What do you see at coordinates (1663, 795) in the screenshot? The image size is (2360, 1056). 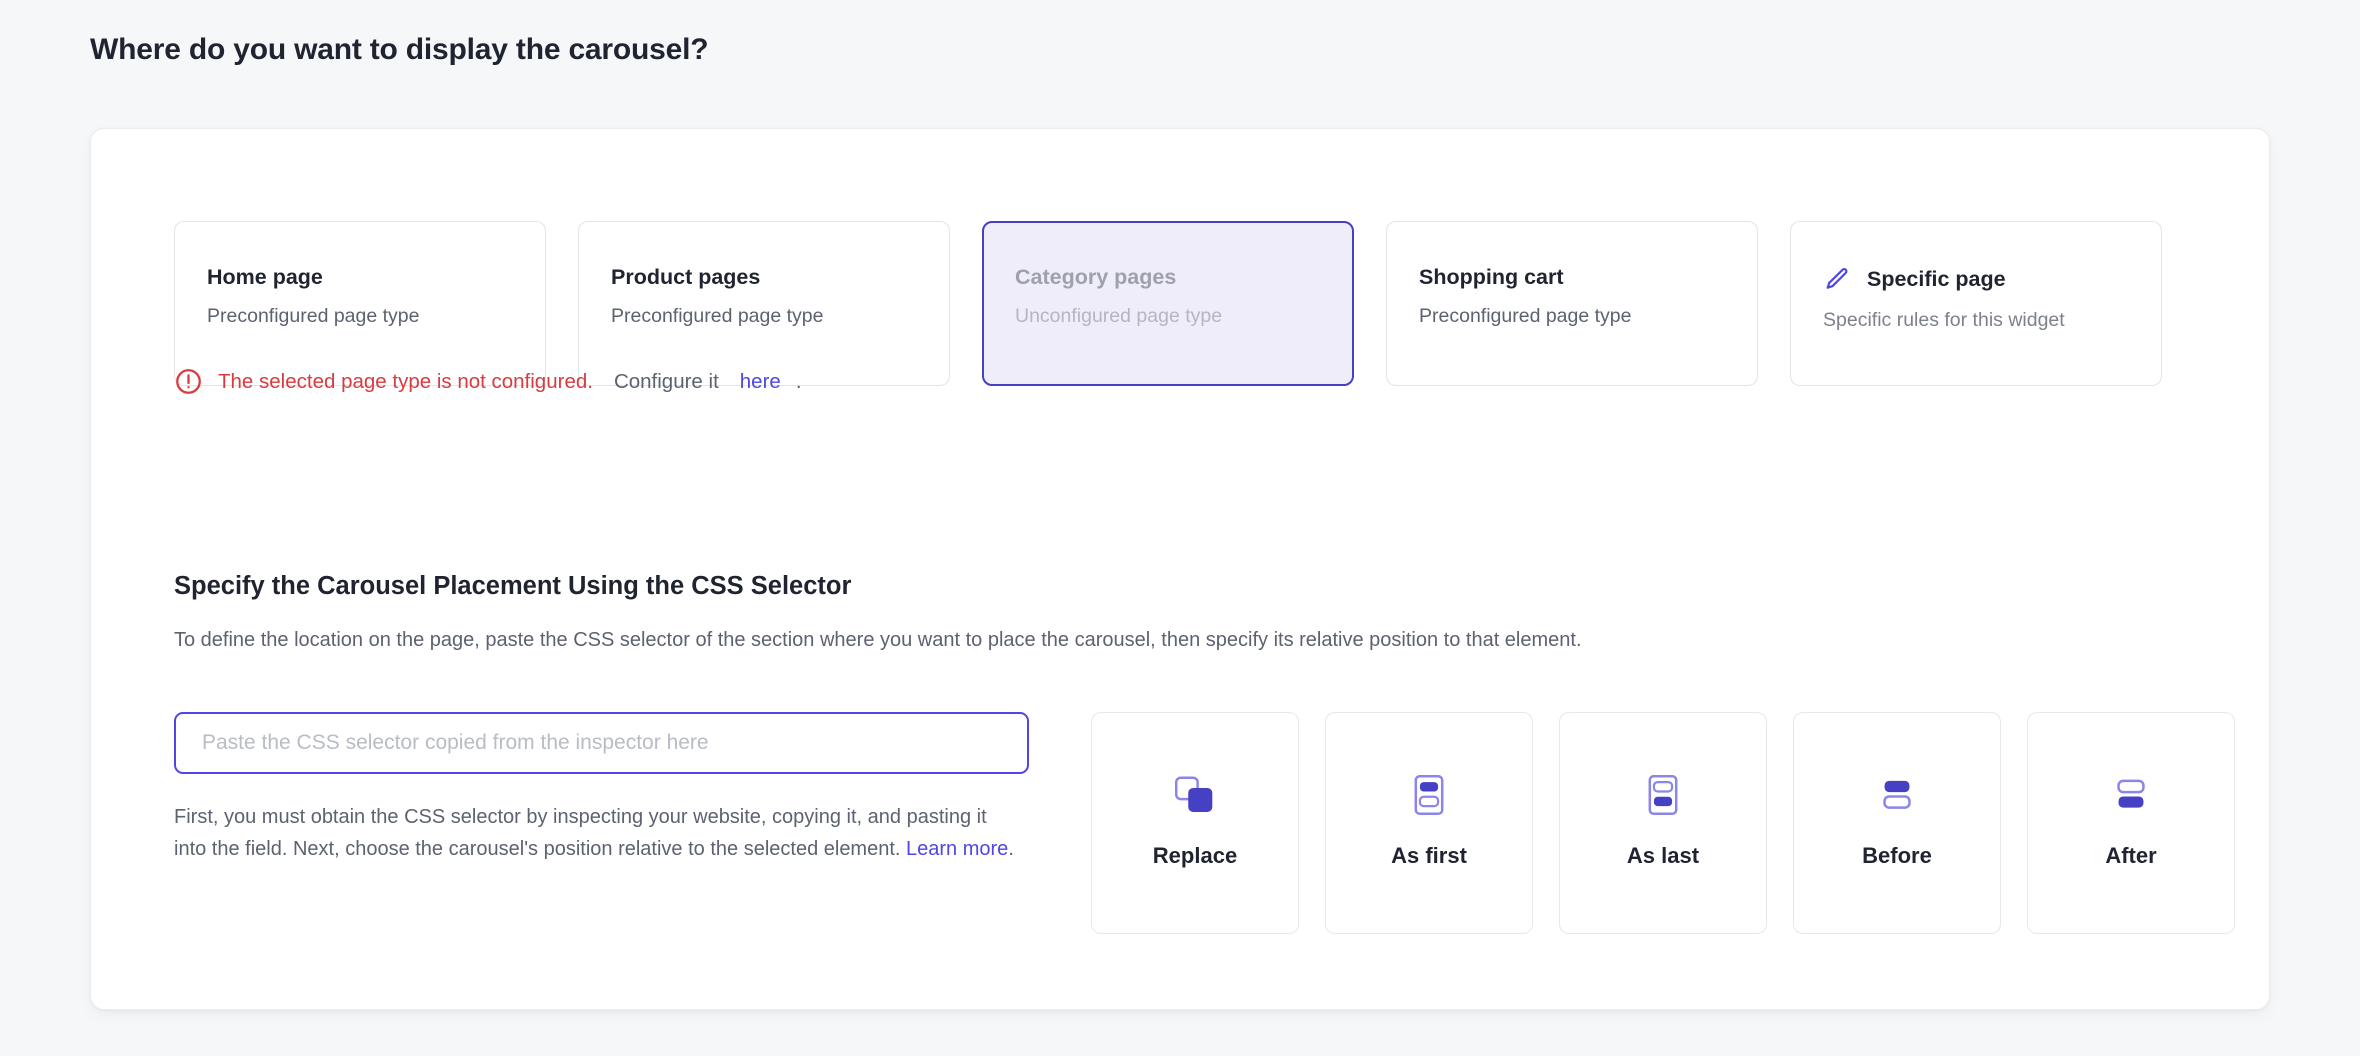 I see `as-last-icon` at bounding box center [1663, 795].